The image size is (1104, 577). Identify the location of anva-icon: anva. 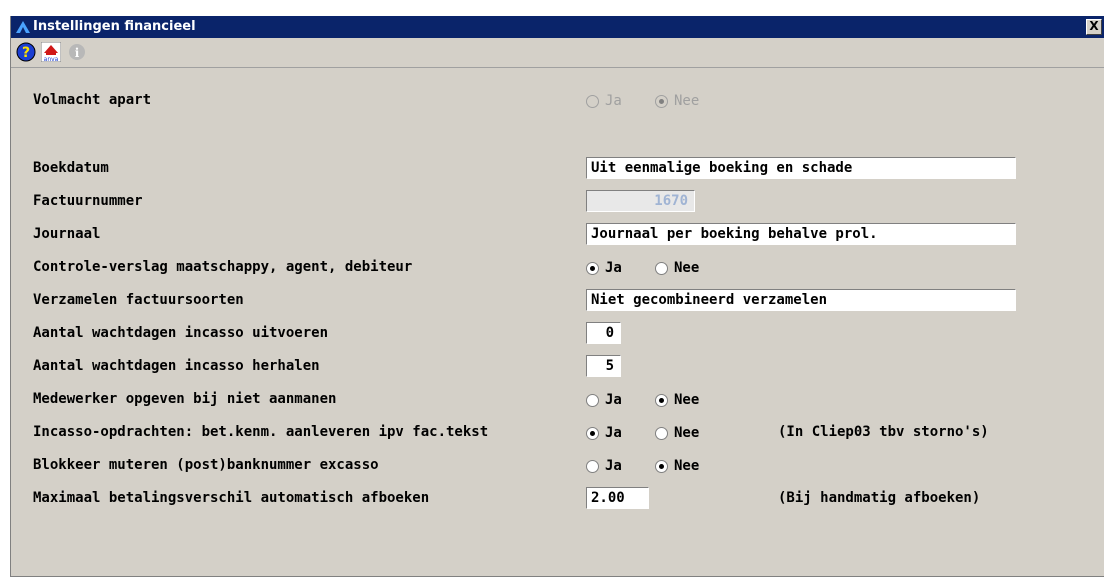
(51, 52).